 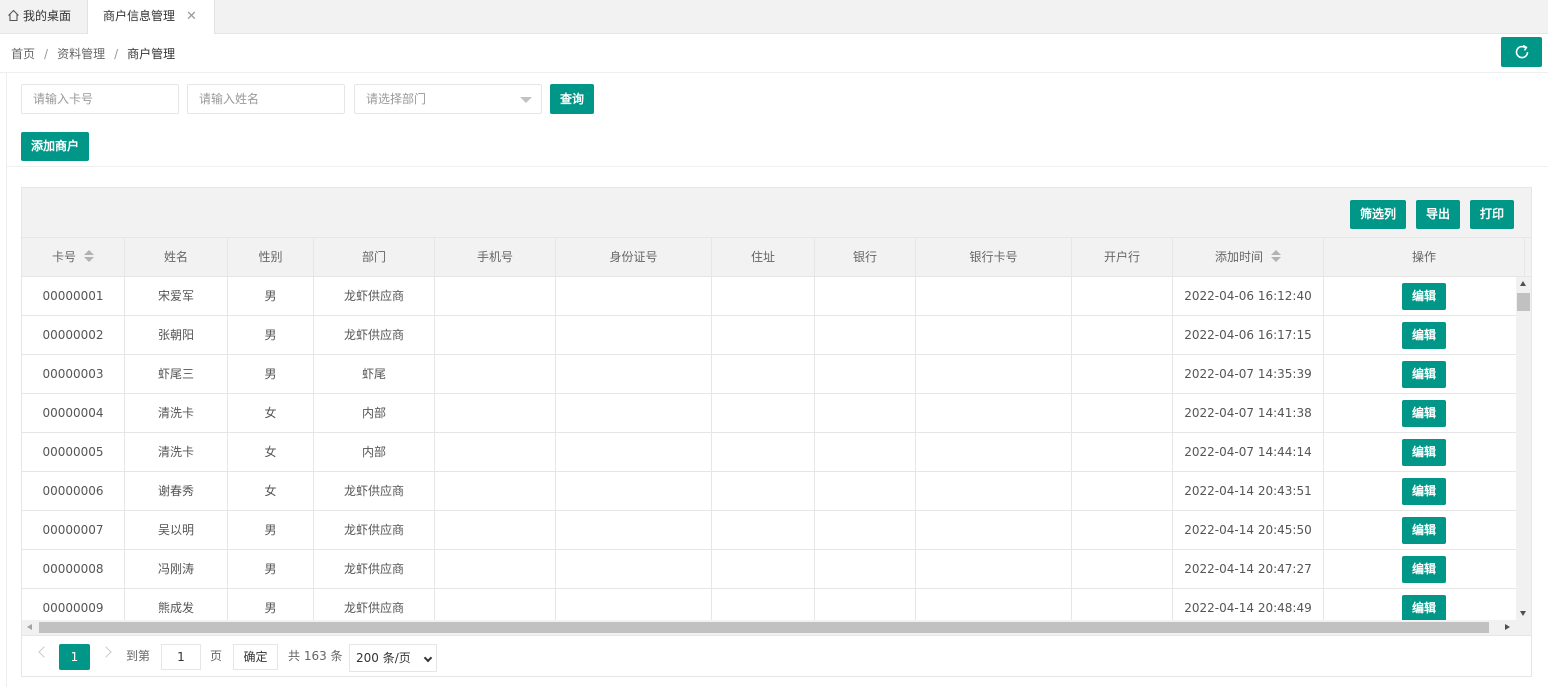 I want to click on column-header-address: 住址, so click(x=763, y=257).